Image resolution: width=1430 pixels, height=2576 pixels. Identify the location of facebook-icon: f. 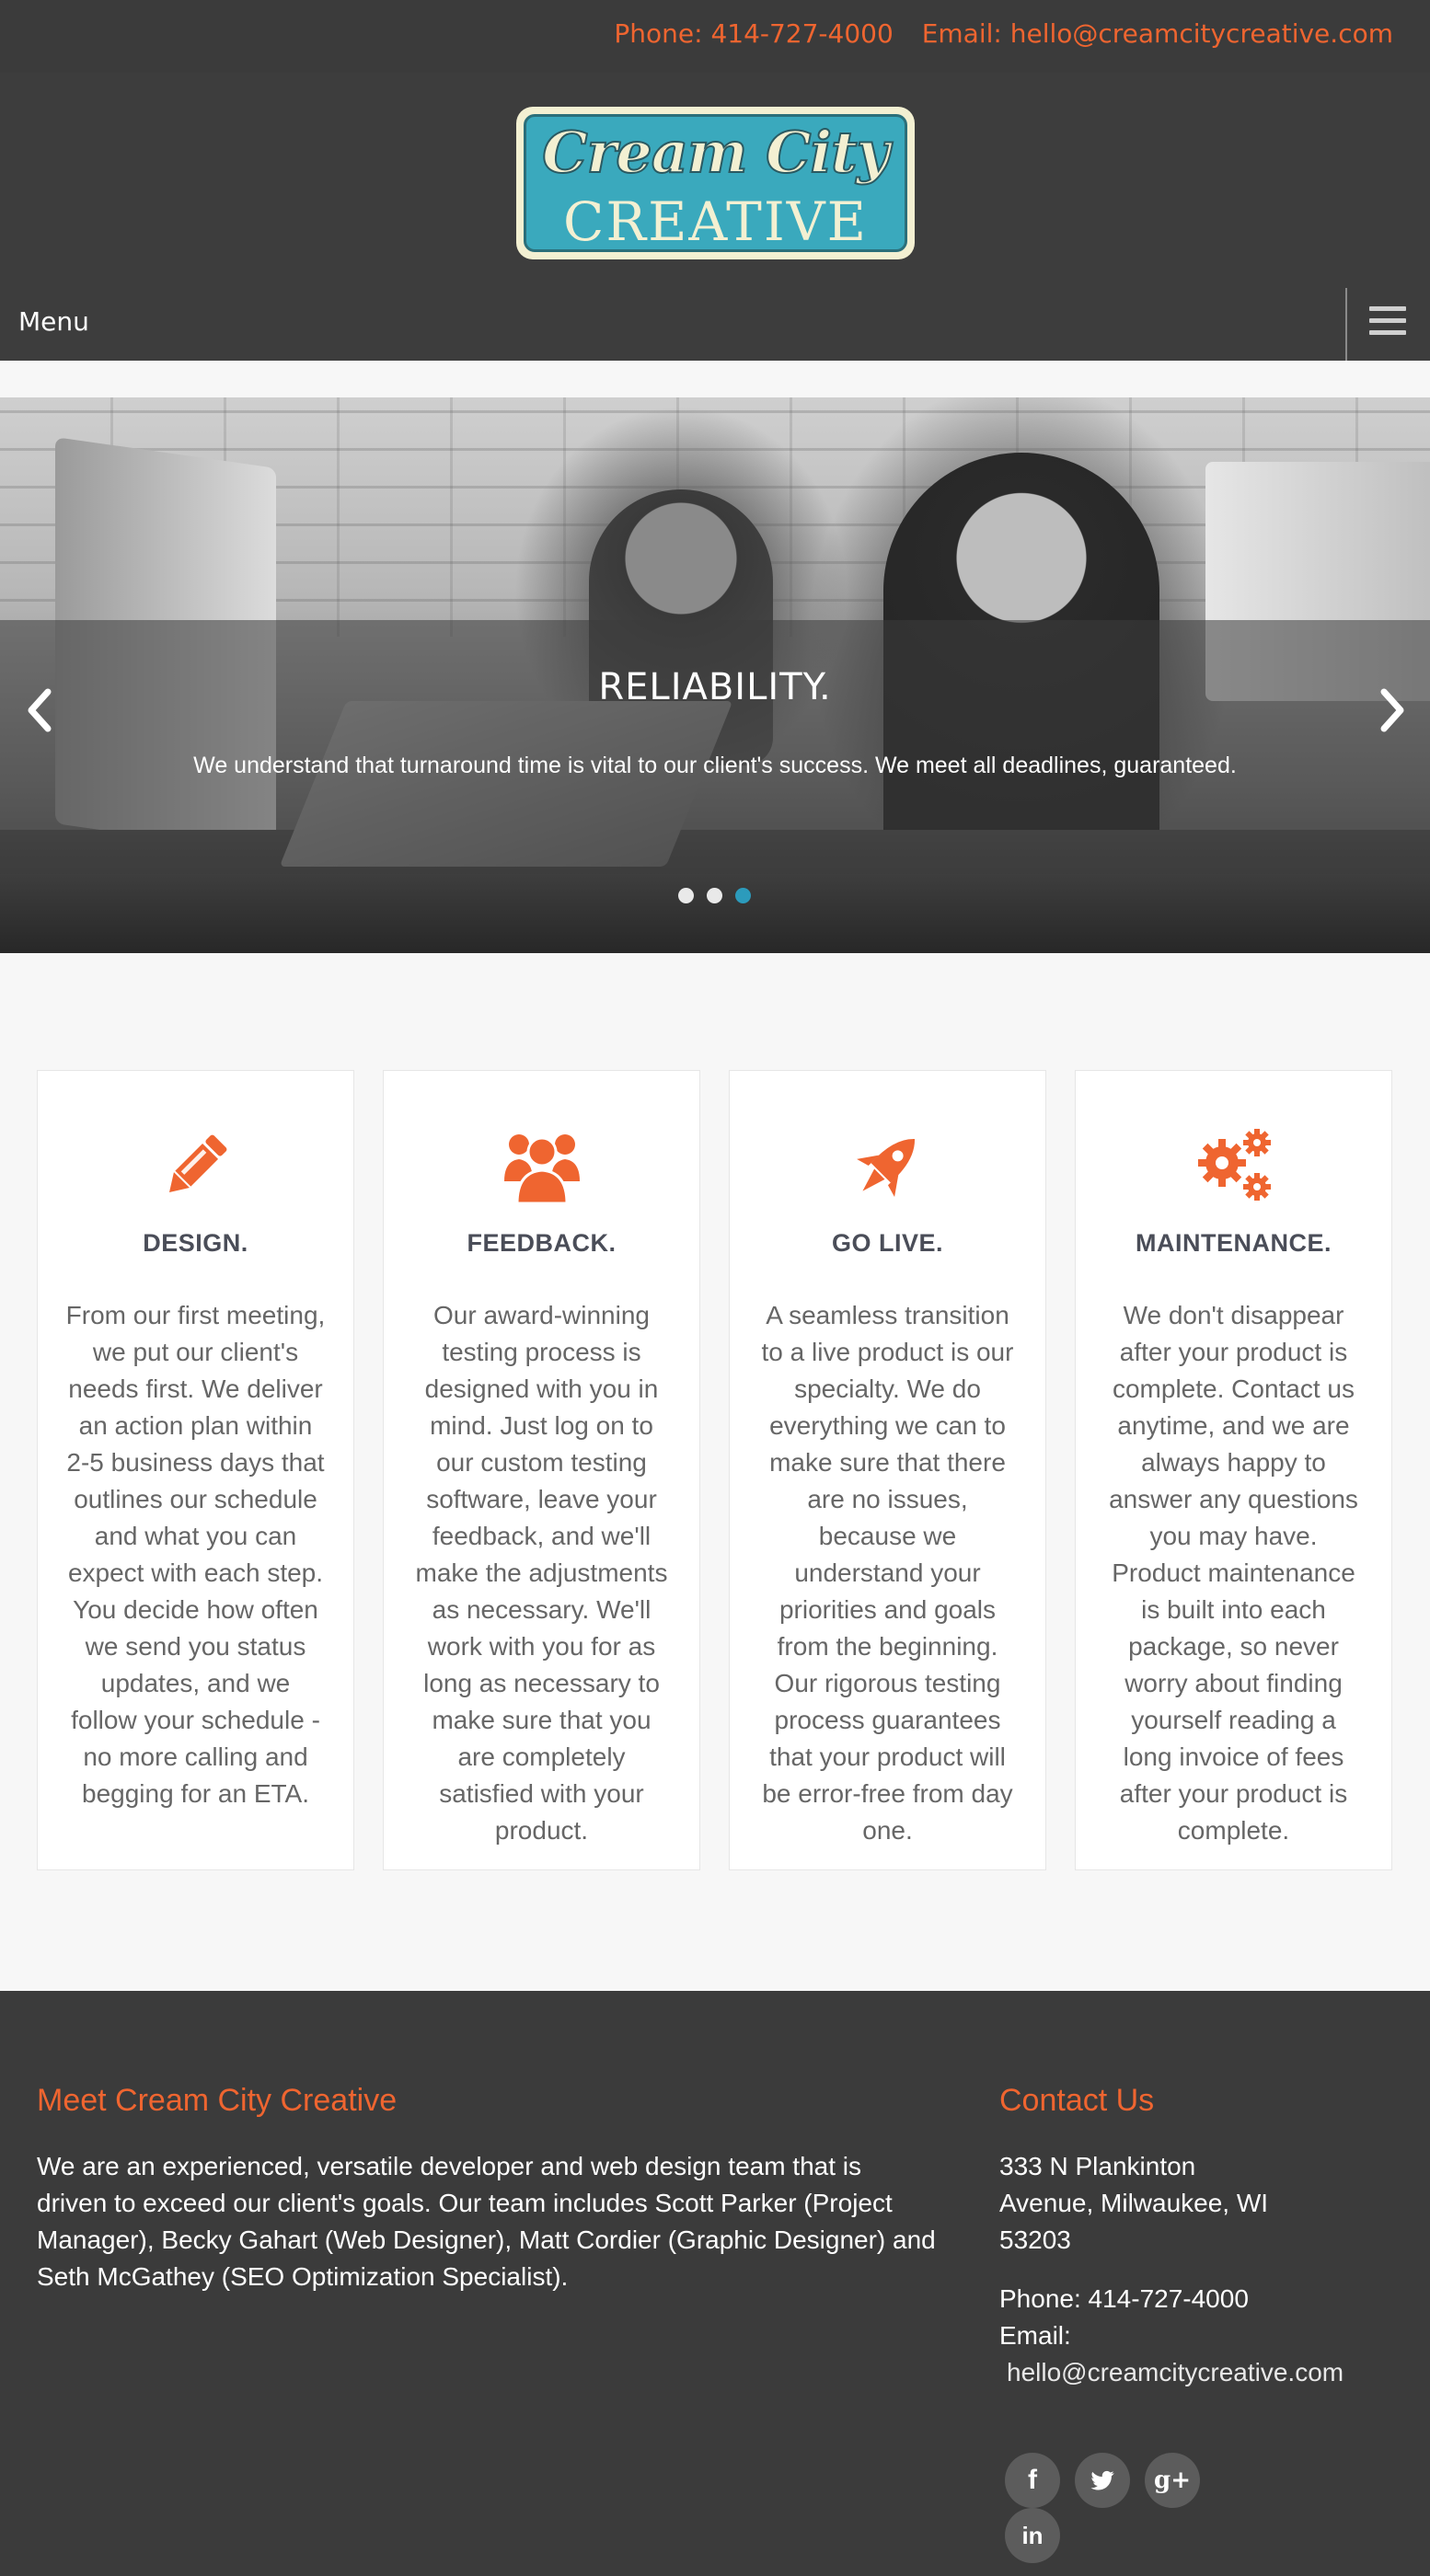
(1032, 2480).